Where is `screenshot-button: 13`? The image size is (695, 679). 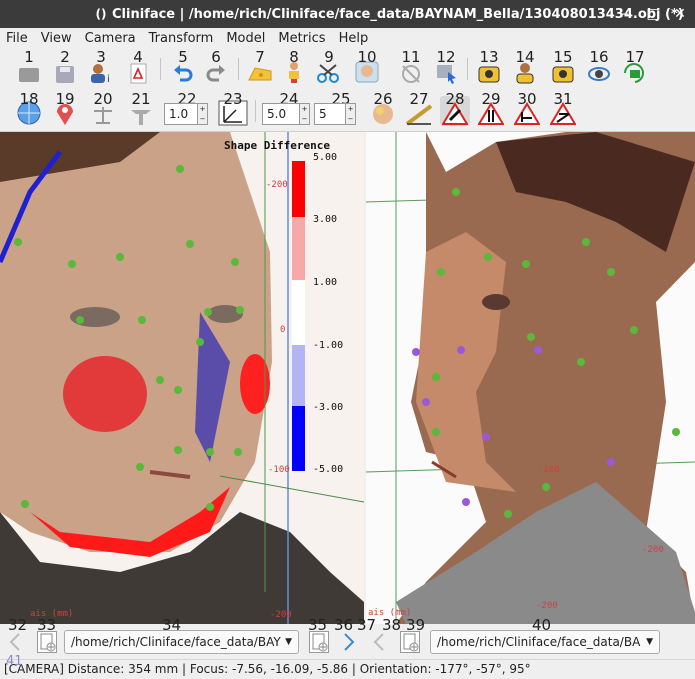
screenshot-button: 13 is located at coordinates (489, 66).